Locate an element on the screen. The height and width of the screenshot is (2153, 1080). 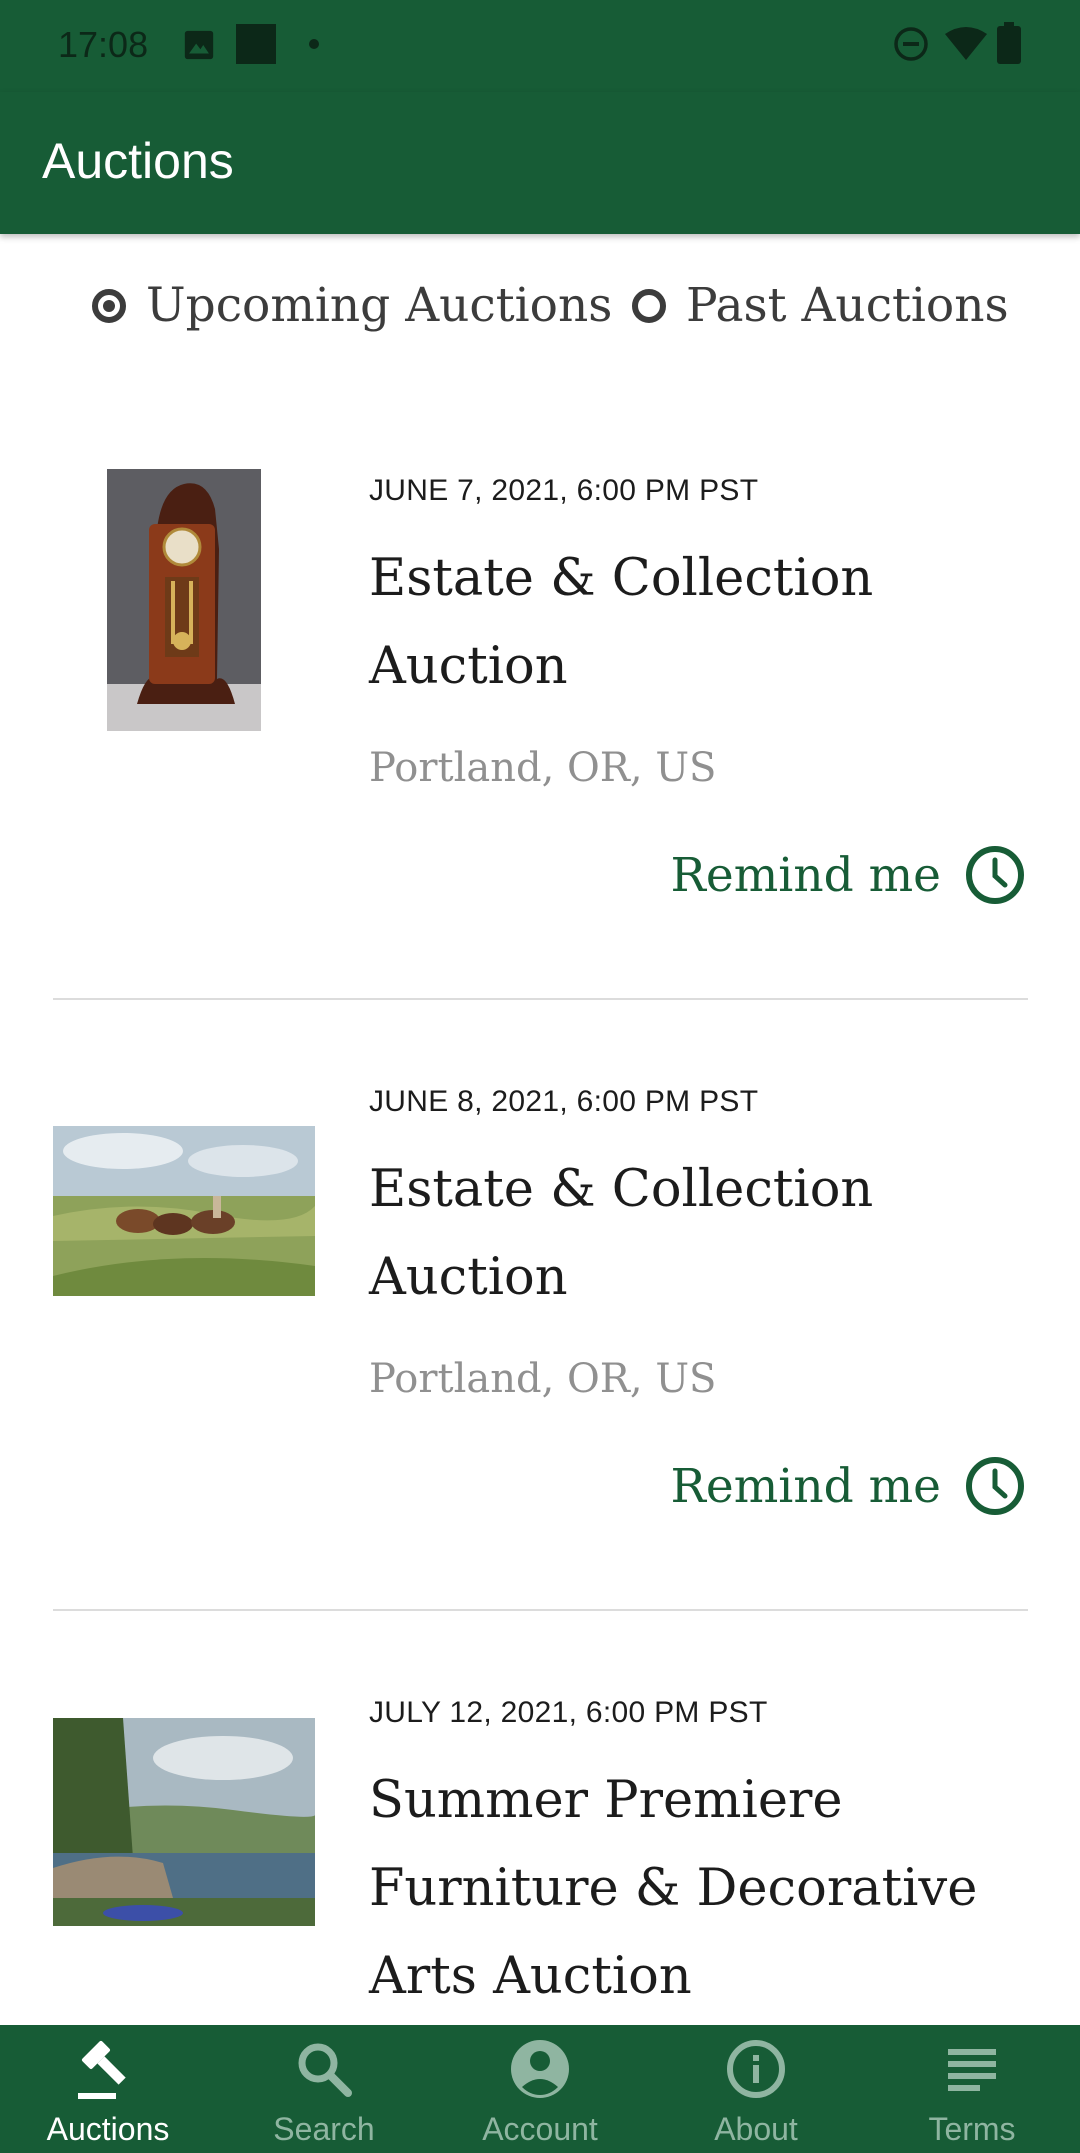
battery-icon is located at coordinates (1009, 43).